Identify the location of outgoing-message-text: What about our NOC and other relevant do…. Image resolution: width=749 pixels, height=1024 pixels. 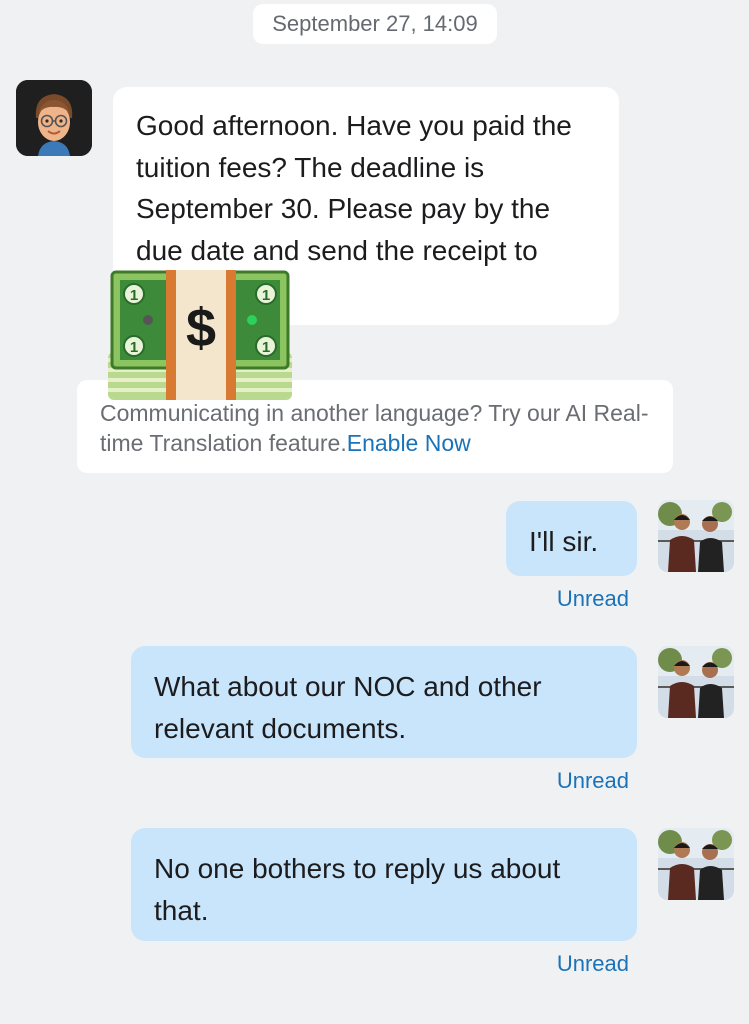
(348, 707).